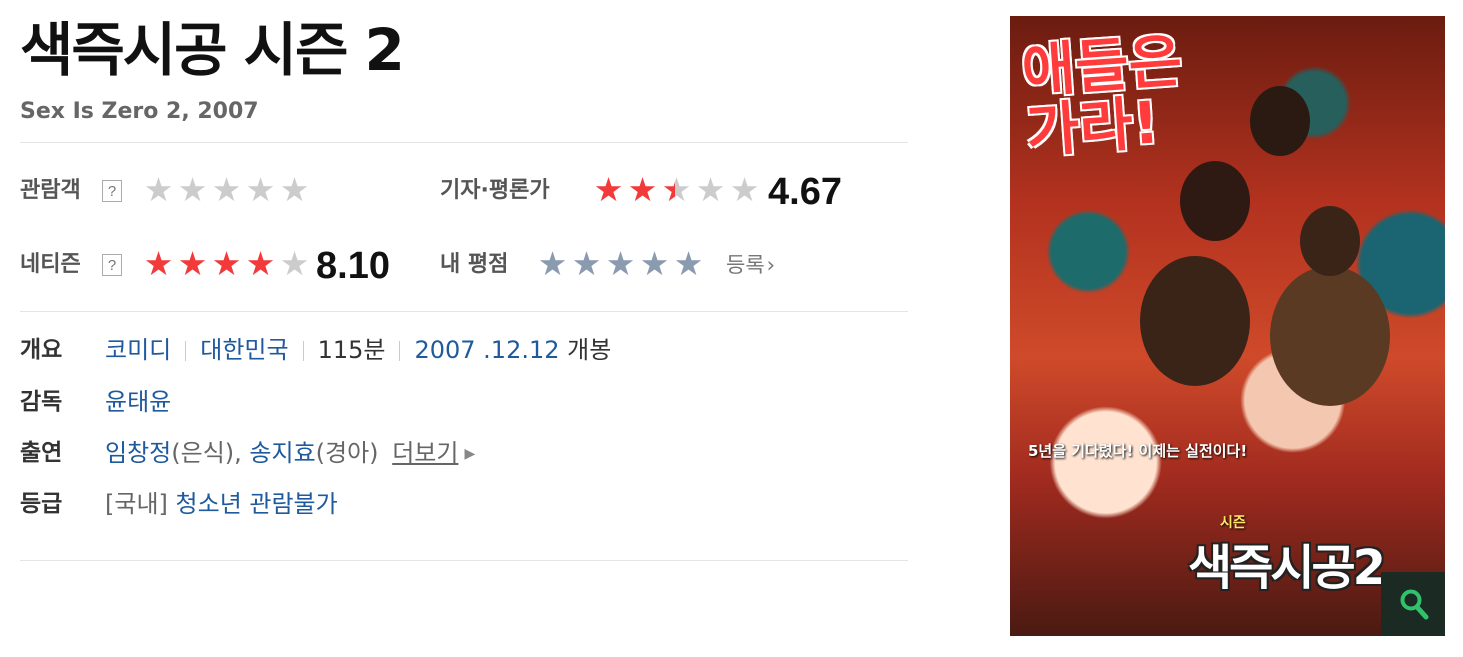  I want to click on grade-link: 청소년 관람불가, so click(257, 504).